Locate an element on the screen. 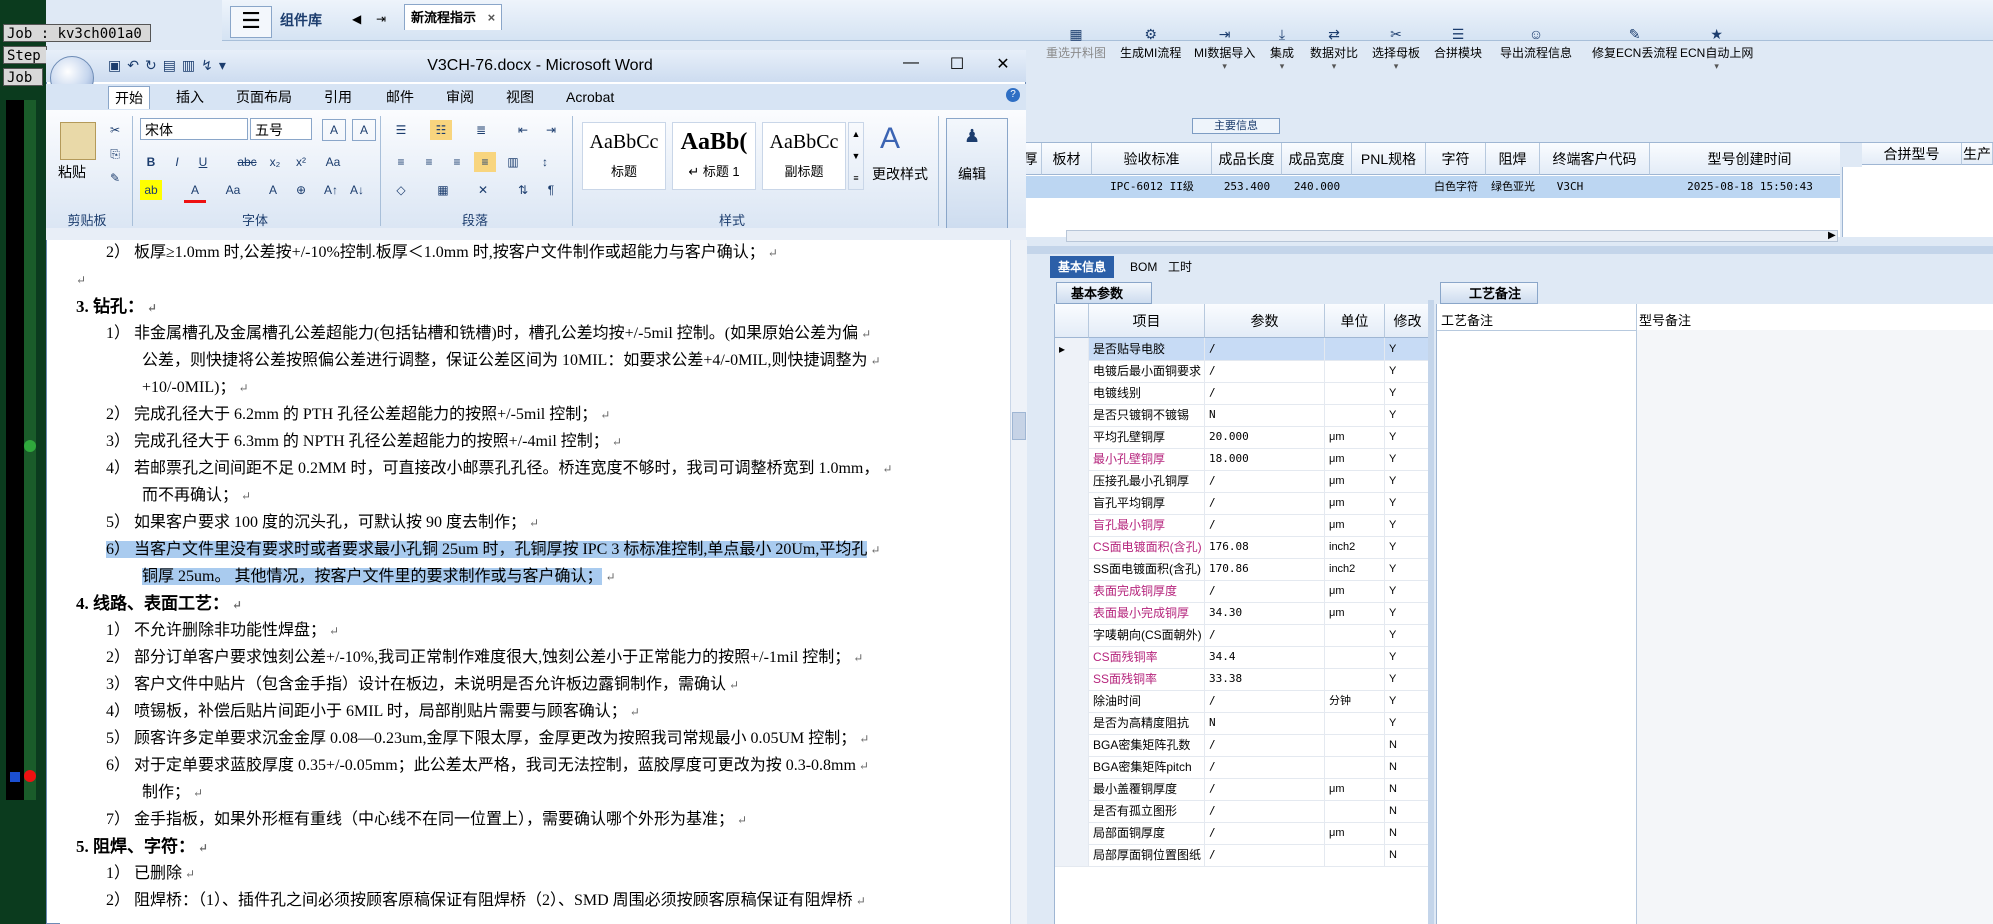 This screenshot has width=1993, height=924. copy-icon: ⎘ is located at coordinates (115, 154).